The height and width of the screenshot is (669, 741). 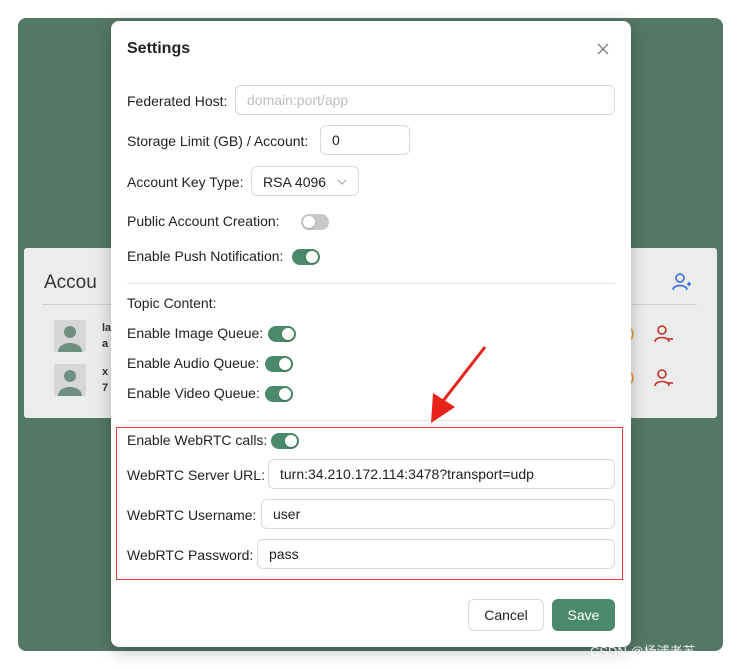 I want to click on account-handle-secondary: 7, so click(x=105, y=388).